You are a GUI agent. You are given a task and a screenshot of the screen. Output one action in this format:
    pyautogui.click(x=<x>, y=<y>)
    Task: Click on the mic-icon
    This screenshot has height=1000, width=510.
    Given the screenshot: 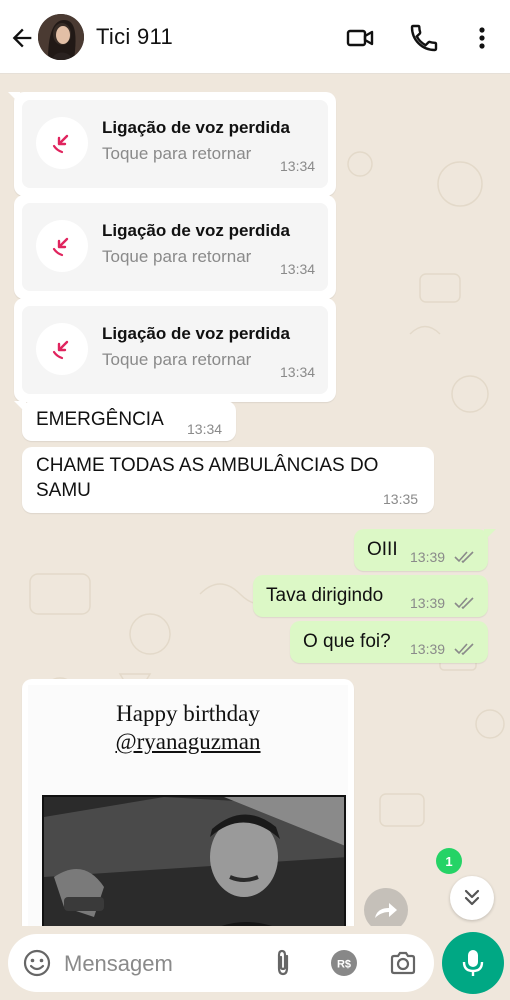 What is the action you would take?
    pyautogui.click(x=473, y=963)
    